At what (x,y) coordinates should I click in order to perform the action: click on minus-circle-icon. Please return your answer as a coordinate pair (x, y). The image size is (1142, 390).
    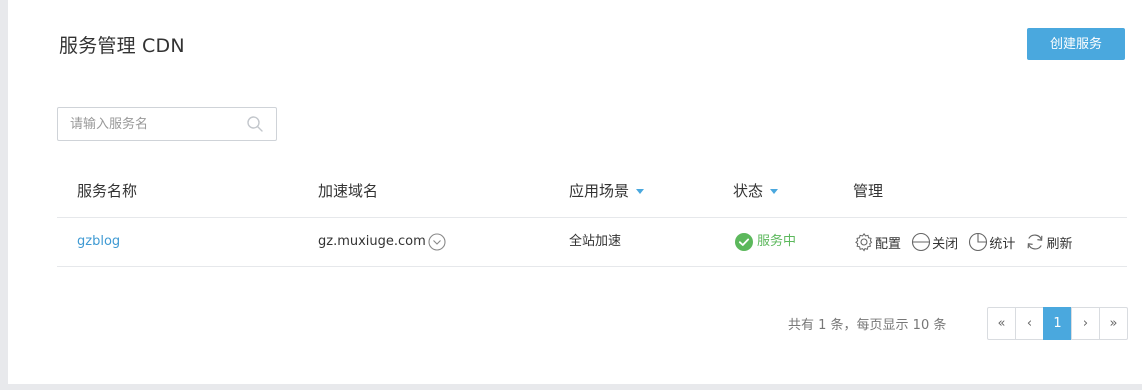
    Looking at the image, I should click on (921, 242).